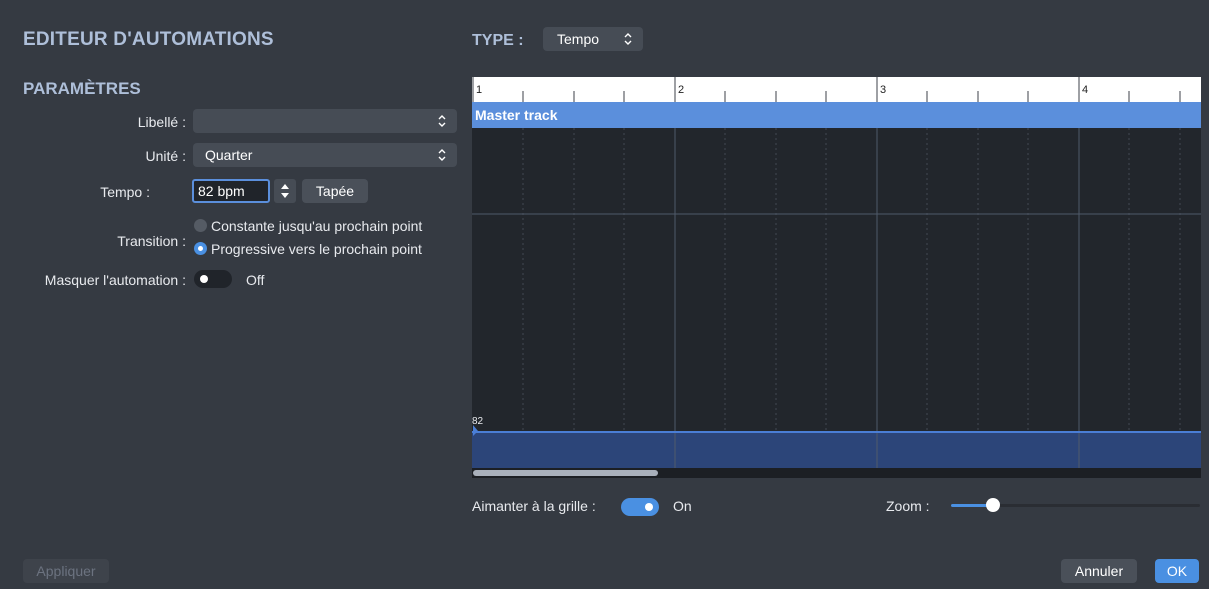  I want to click on type-label: TYPE :, so click(498, 40).